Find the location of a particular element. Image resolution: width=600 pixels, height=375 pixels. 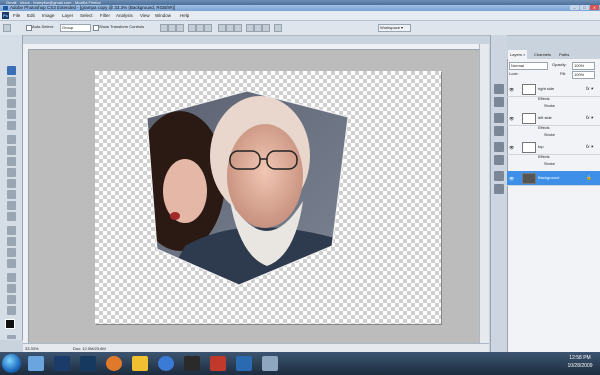

zoom-tool-icon is located at coordinates (11, 310).